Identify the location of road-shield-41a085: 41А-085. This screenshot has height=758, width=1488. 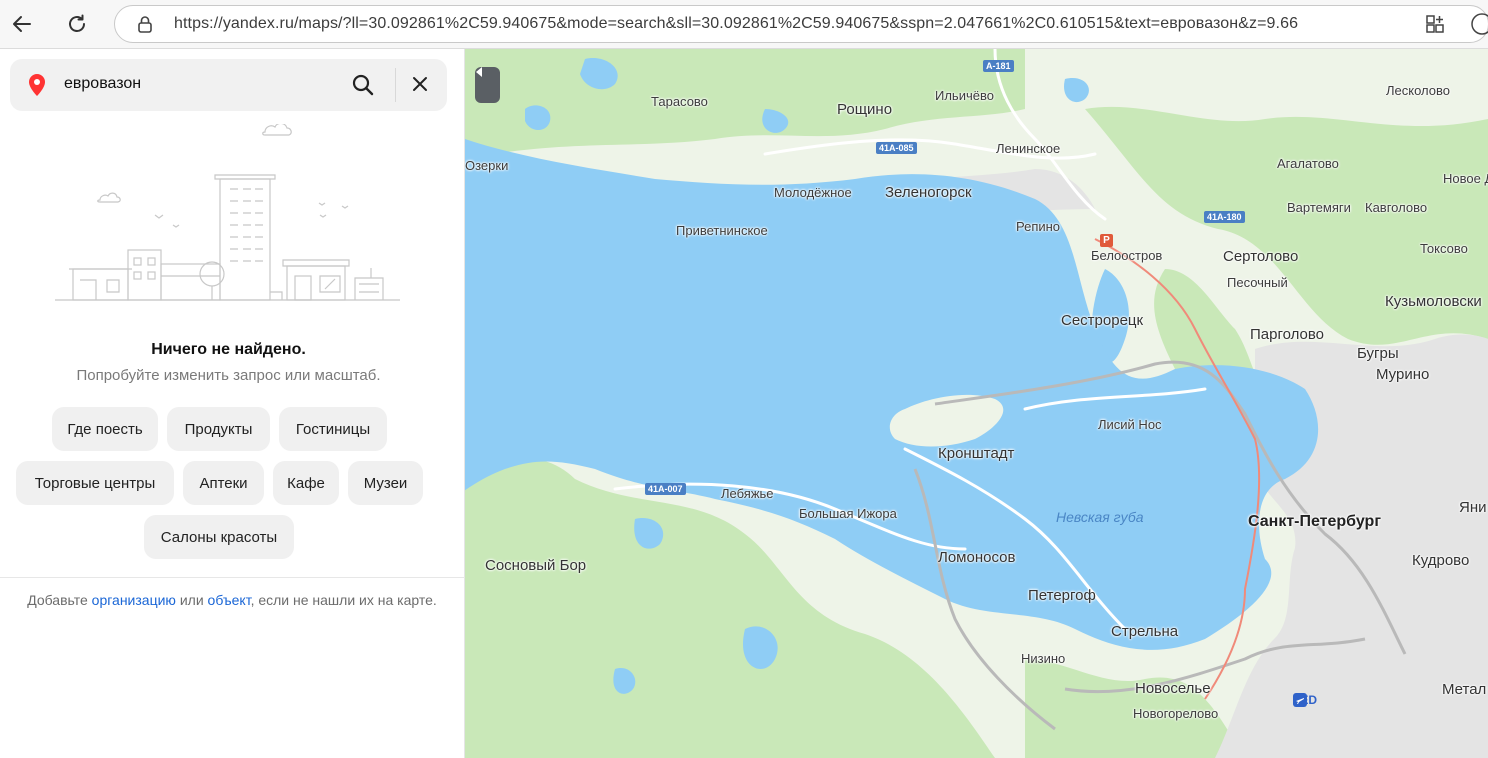
(896, 148).